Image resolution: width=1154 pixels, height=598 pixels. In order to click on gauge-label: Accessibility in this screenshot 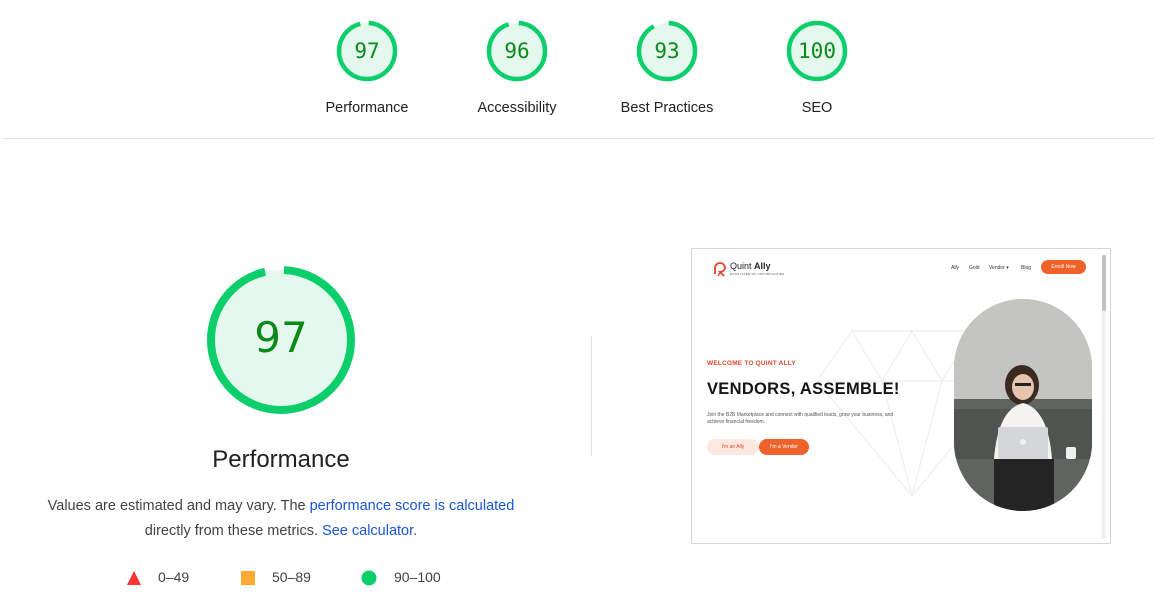, I will do `click(517, 108)`.